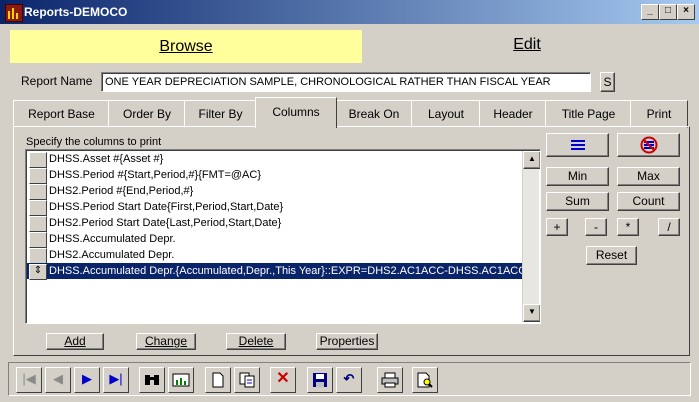 The height and width of the screenshot is (402, 699). I want to click on list-item-label: DHS2.Accumulated Depr., so click(112, 255).